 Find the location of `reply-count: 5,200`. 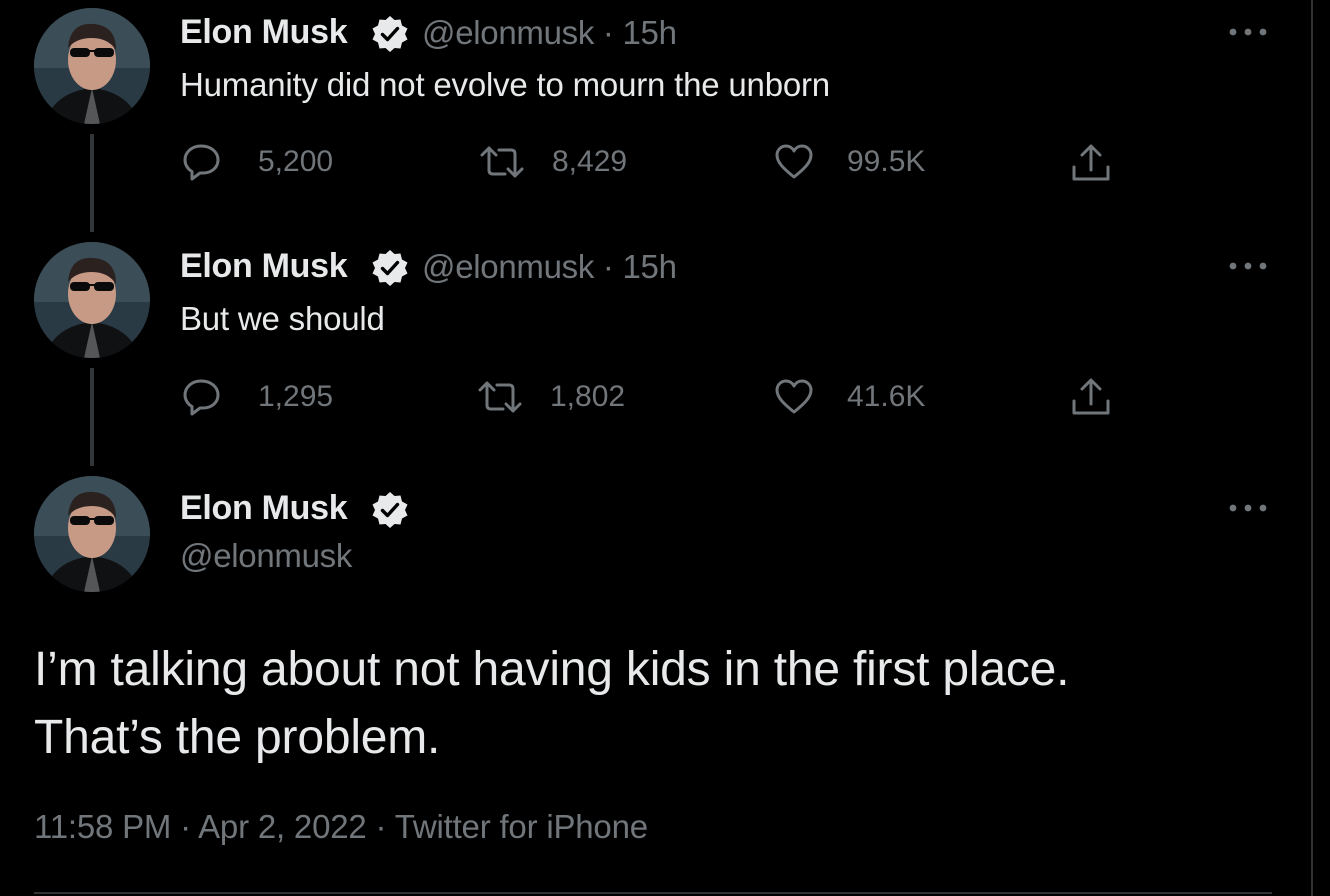

reply-count: 5,200 is located at coordinates (296, 161).